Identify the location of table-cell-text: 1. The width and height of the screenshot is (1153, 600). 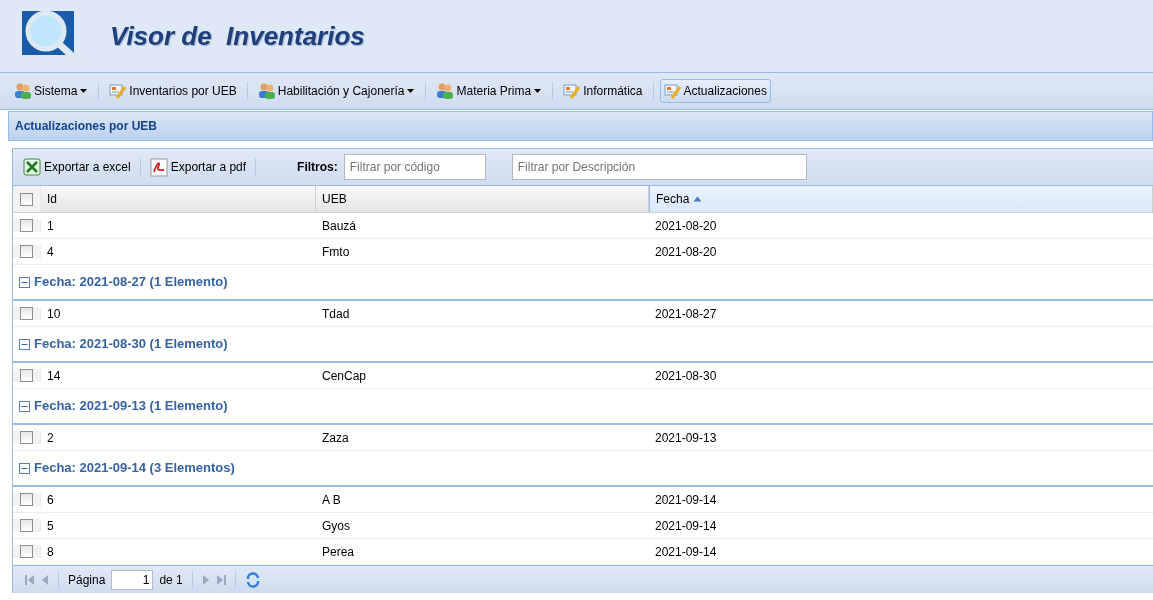
(50, 226).